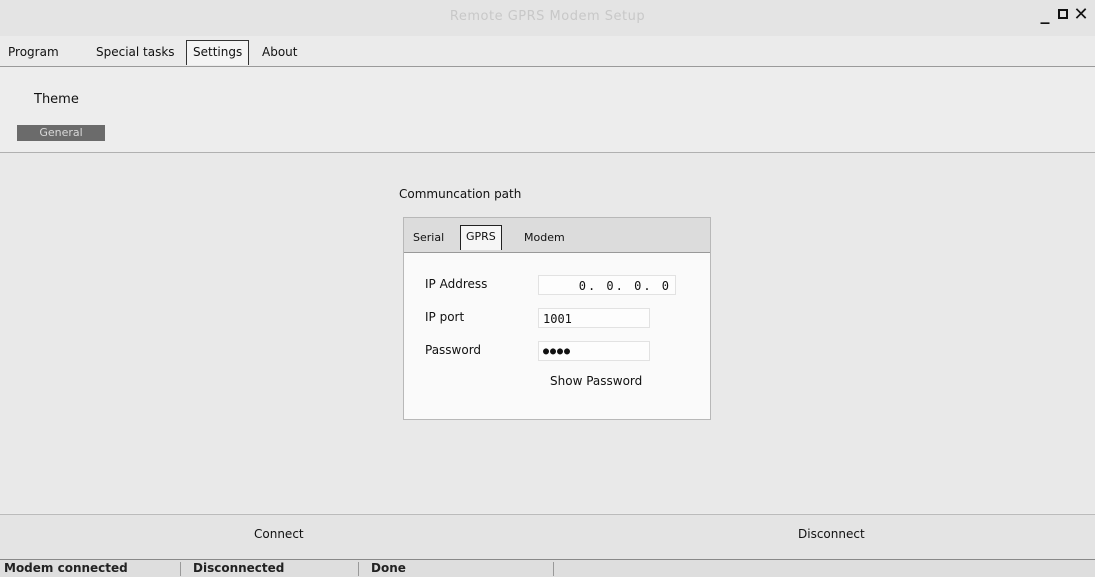  Describe the element at coordinates (456, 284) in the screenshot. I see `ip-address-label: IP Address` at that location.